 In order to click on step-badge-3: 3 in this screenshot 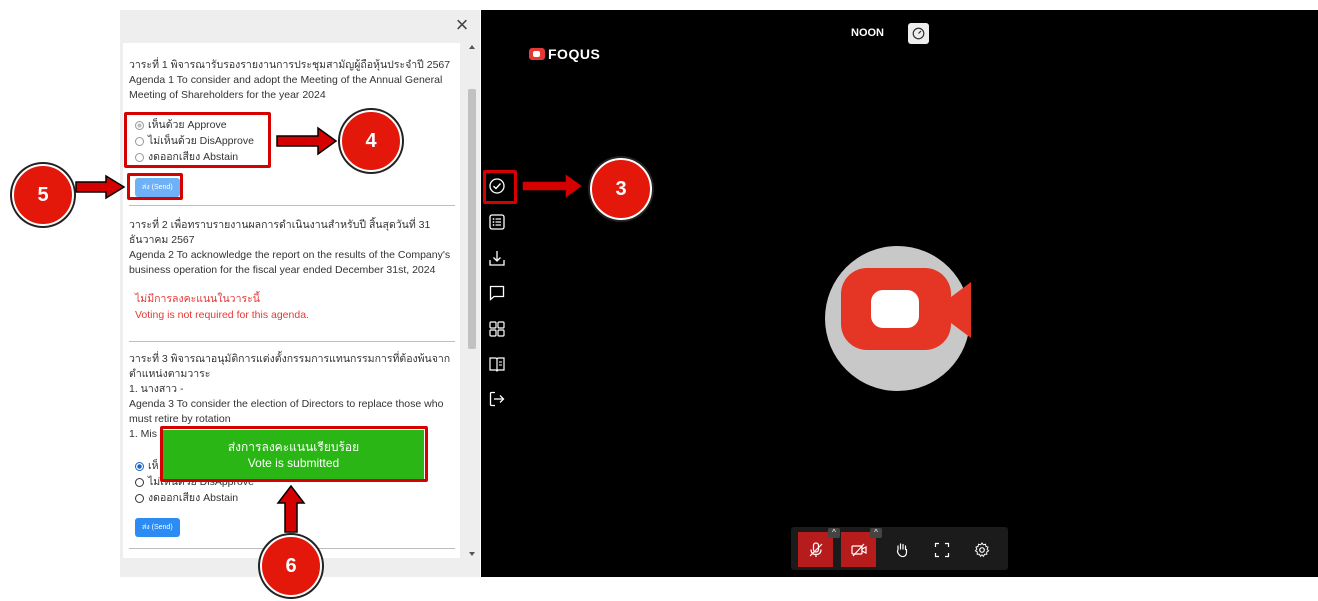, I will do `click(621, 189)`.